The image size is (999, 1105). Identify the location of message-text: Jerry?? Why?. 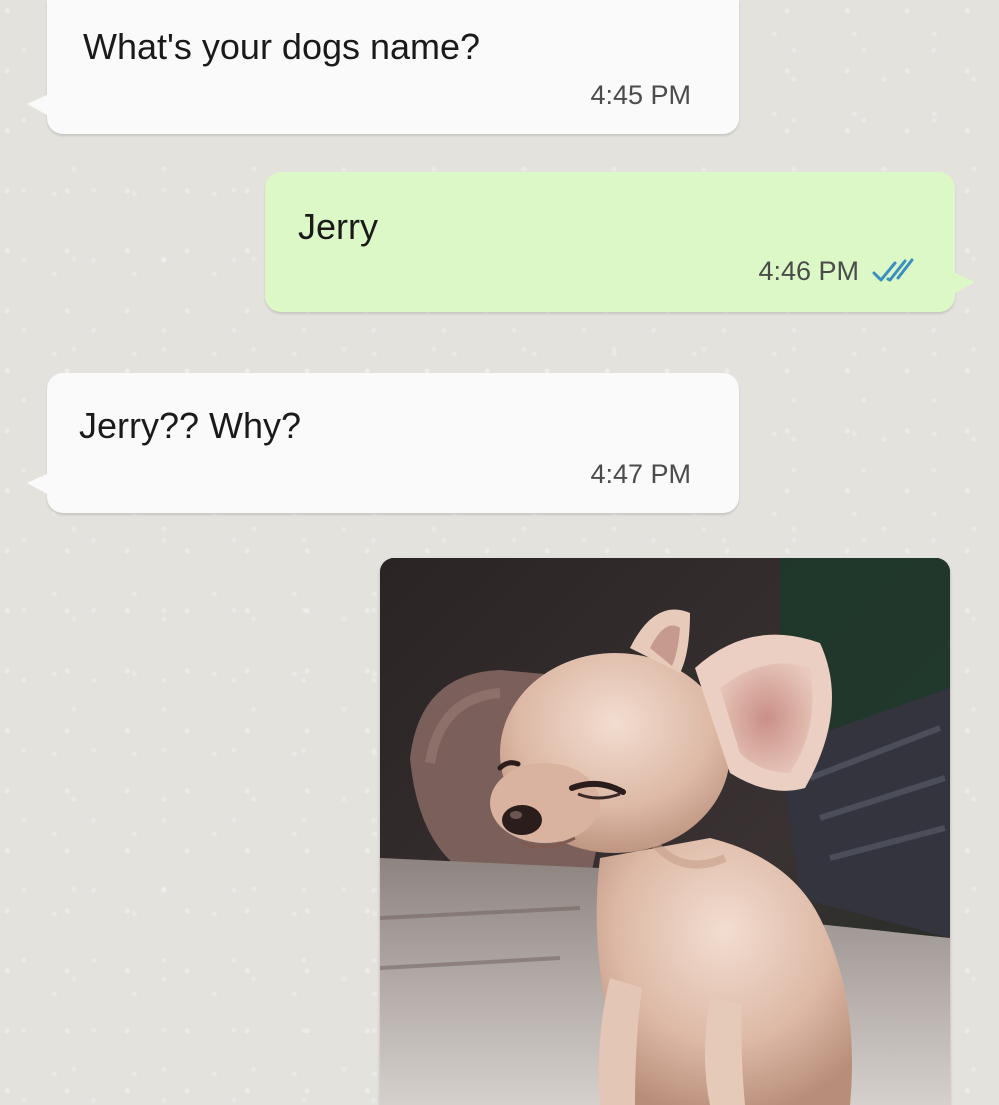
(190, 425).